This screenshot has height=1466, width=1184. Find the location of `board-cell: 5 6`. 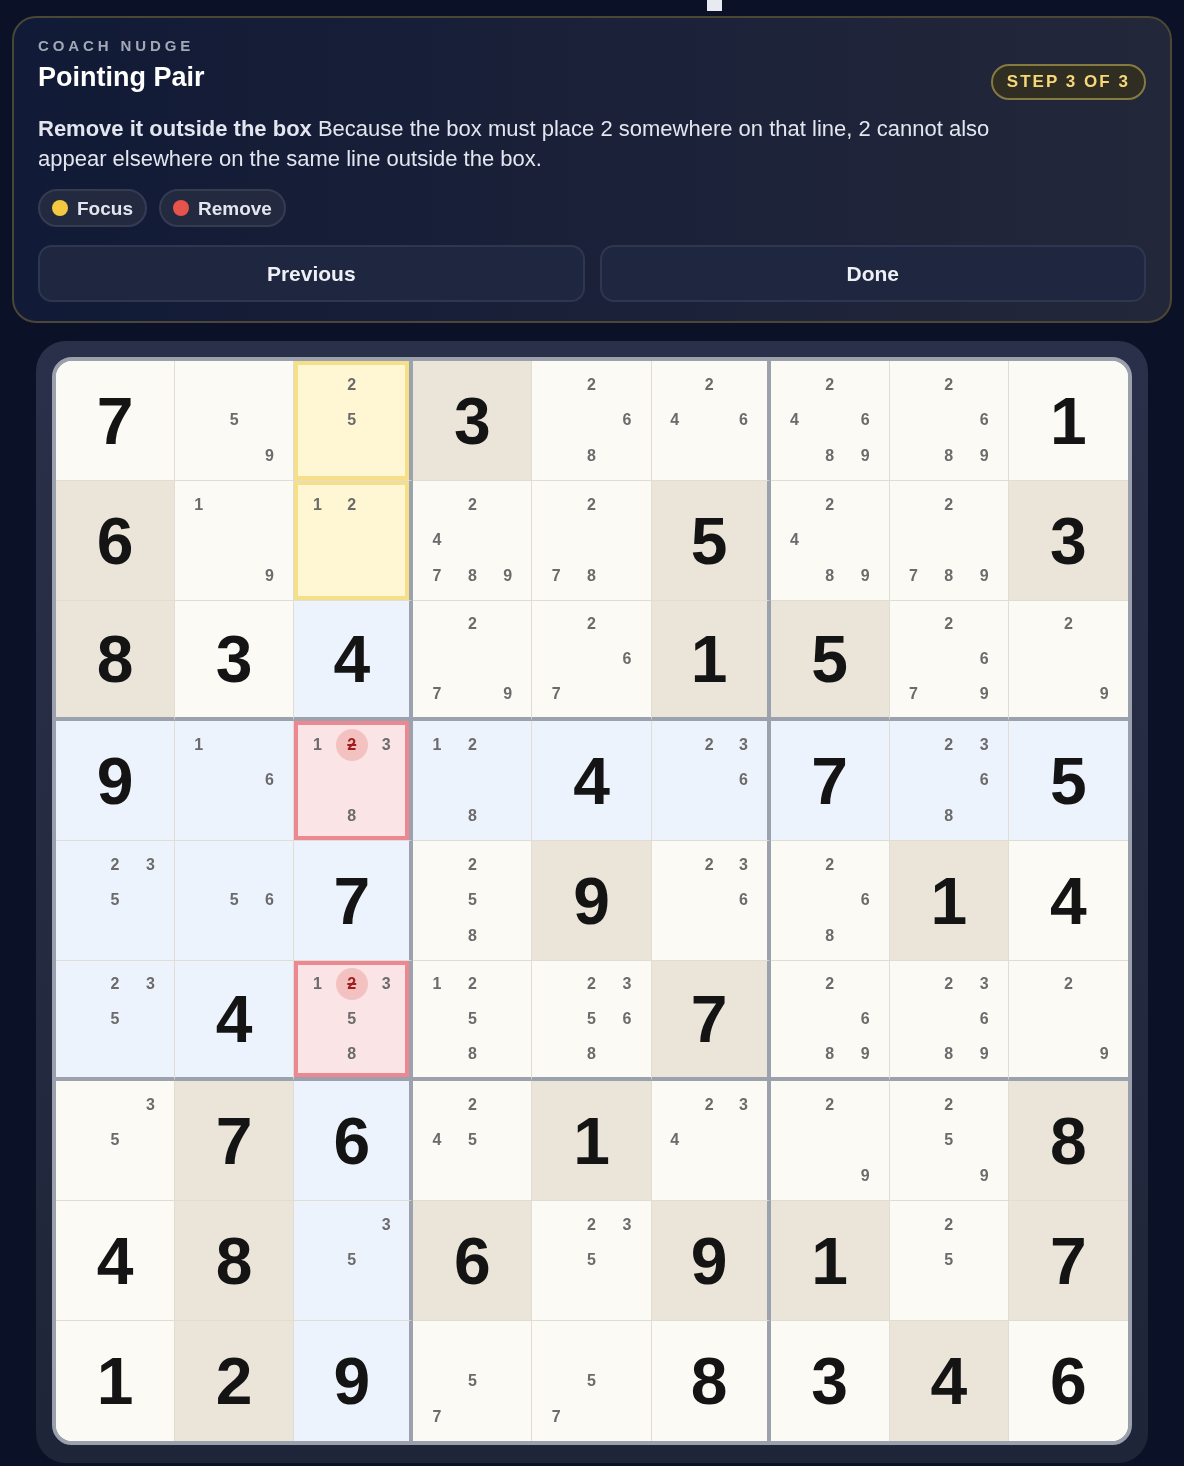

board-cell: 5 6 is located at coordinates (235, 901).